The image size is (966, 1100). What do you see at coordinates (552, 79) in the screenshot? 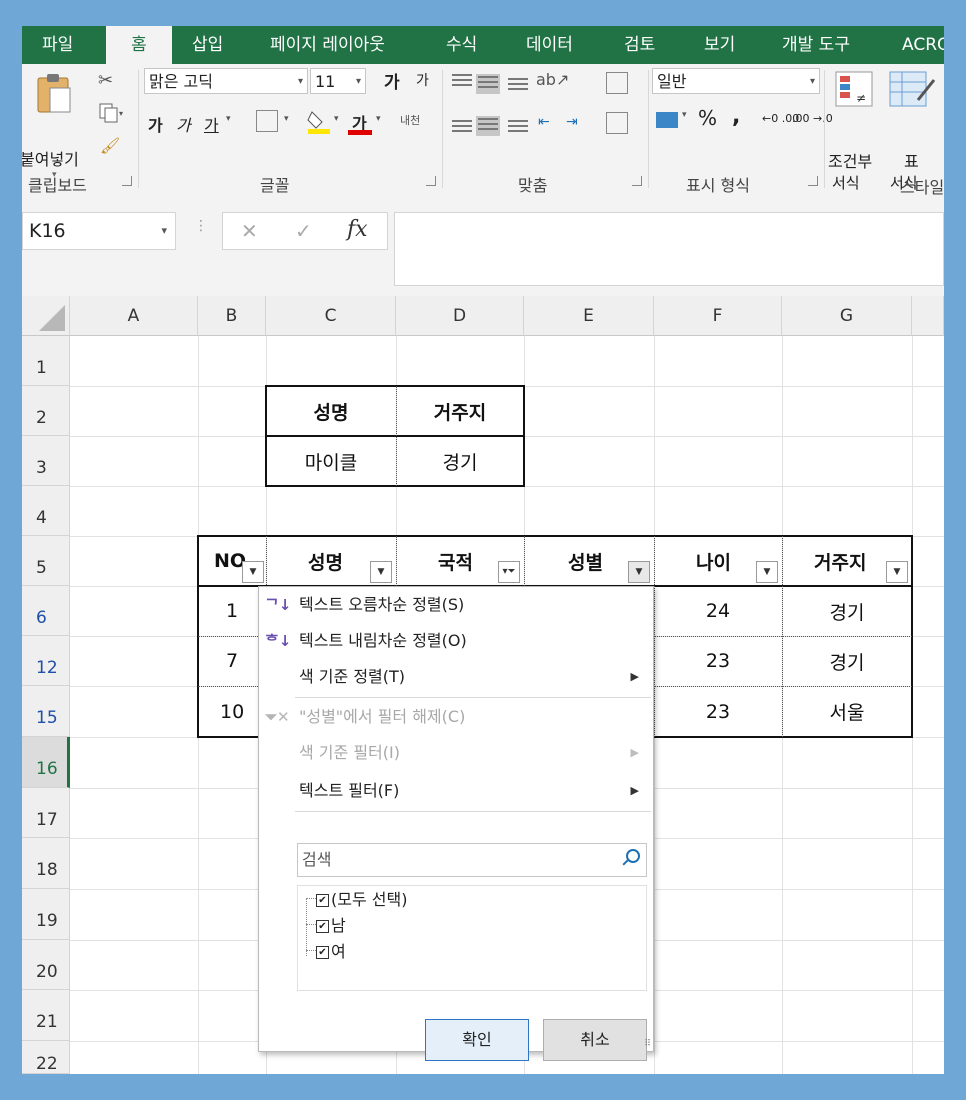
I see `orientation-icon: ab↗` at bounding box center [552, 79].